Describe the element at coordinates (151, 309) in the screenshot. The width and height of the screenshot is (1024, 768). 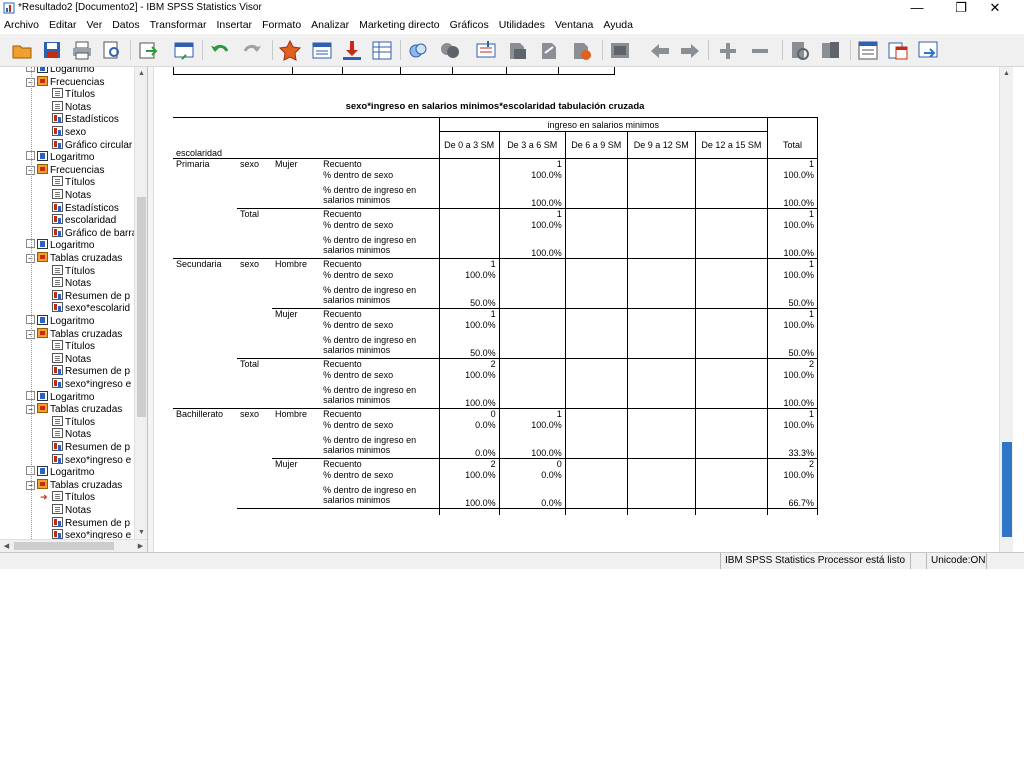
I see `pane-splitter` at that location.